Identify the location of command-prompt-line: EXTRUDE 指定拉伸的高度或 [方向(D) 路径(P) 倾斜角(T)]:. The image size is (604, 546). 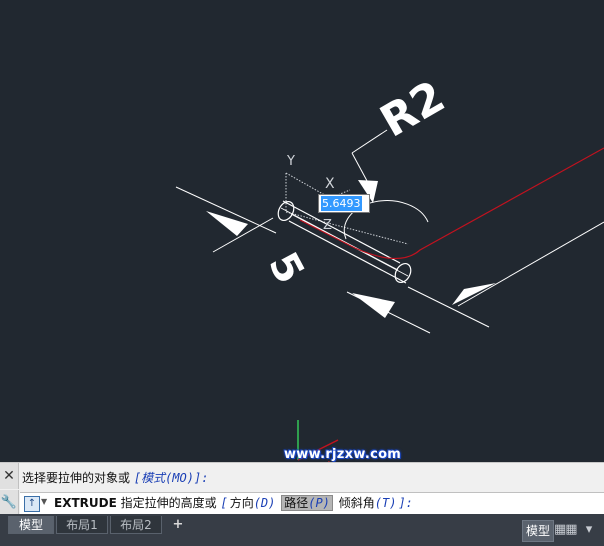
(233, 503).